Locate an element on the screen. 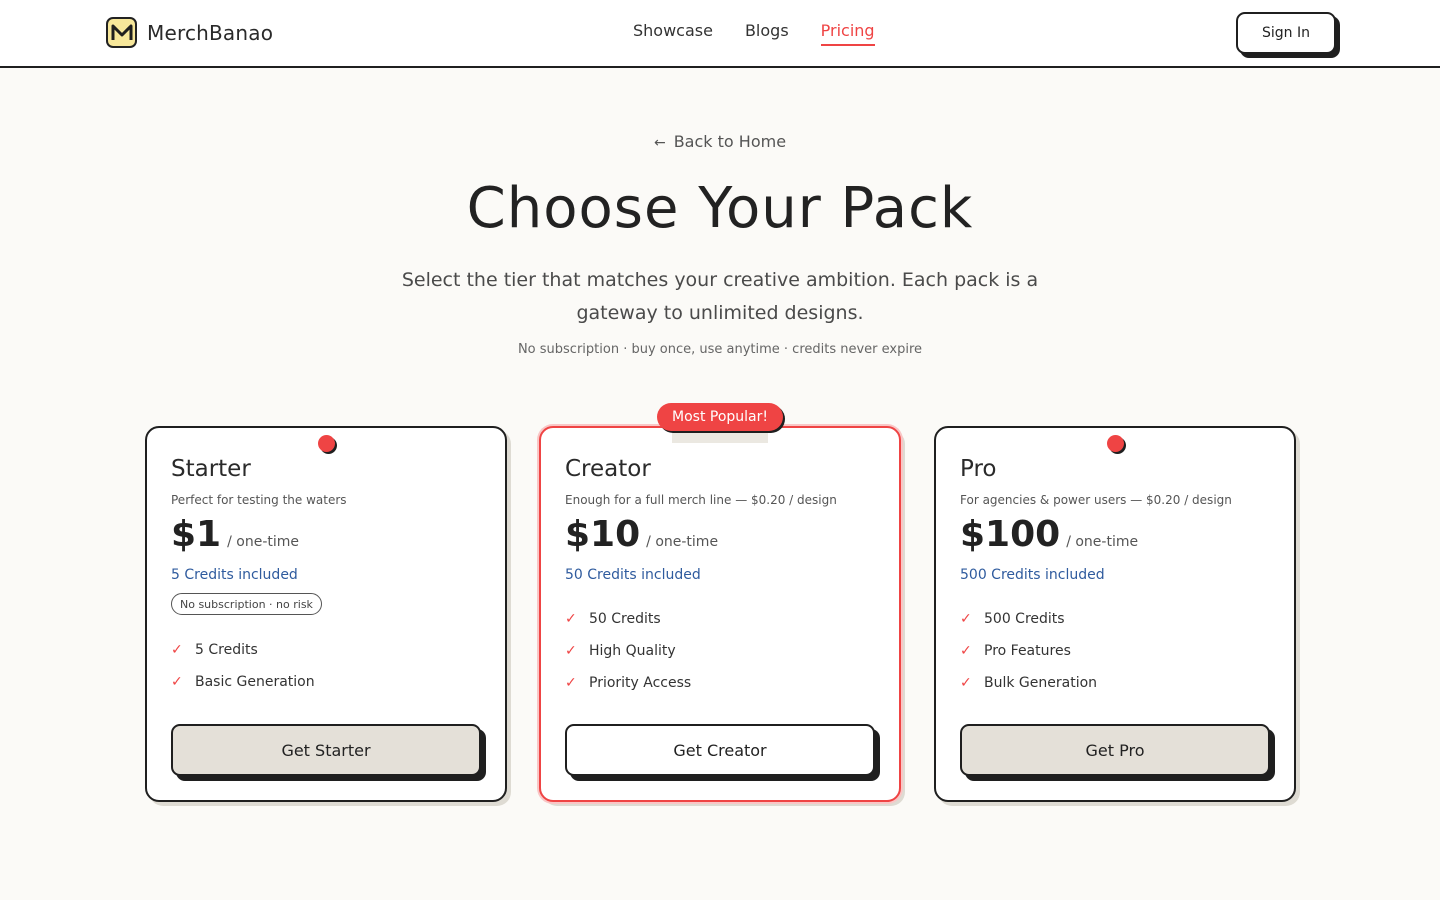  price-row: $100 / one-time is located at coordinates (1049, 534).